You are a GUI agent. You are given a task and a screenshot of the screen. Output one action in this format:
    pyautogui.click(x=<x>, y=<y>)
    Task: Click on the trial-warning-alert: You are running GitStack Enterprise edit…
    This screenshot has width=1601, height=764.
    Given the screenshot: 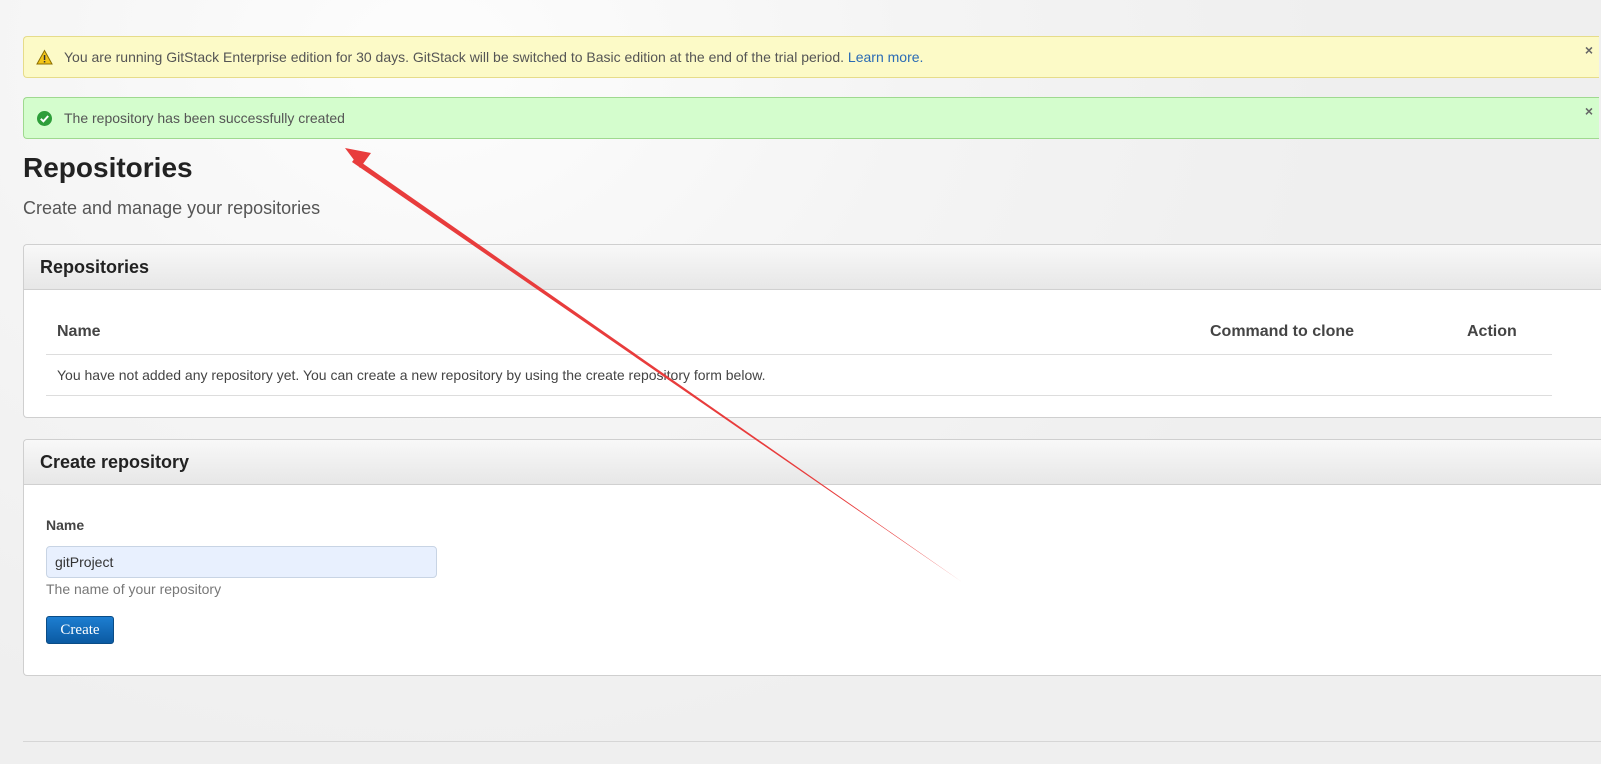 What is the action you would take?
    pyautogui.click(x=811, y=57)
    